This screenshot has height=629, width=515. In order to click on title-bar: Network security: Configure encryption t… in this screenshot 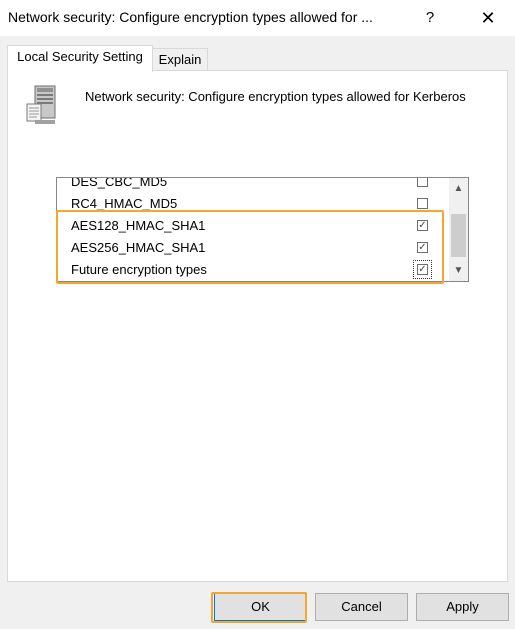, I will do `click(257, 18)`.